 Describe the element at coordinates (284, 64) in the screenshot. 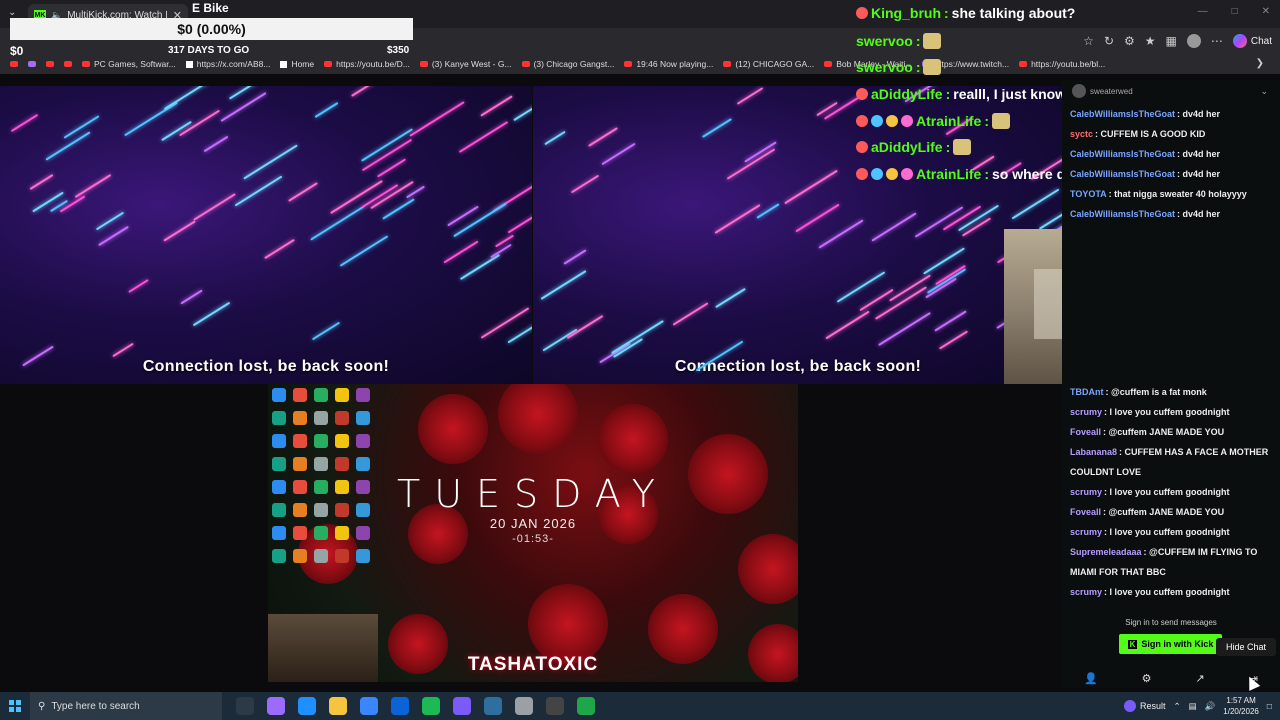

I see `x-icon` at that location.